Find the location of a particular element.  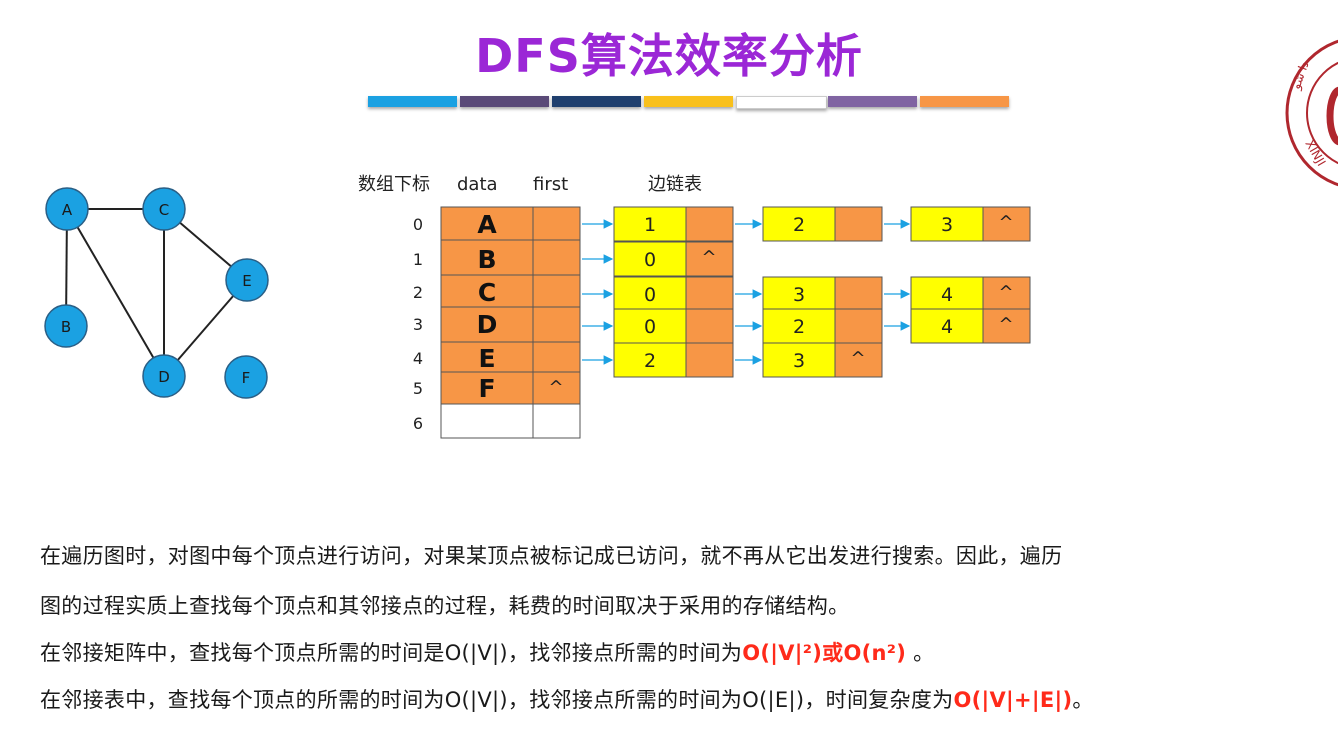

paragraph-line-2: 图的过程实质上查找每个顶点和其邻接点的过程，耗费的时间取决于采用的存储结构。 is located at coordinates (445, 606).